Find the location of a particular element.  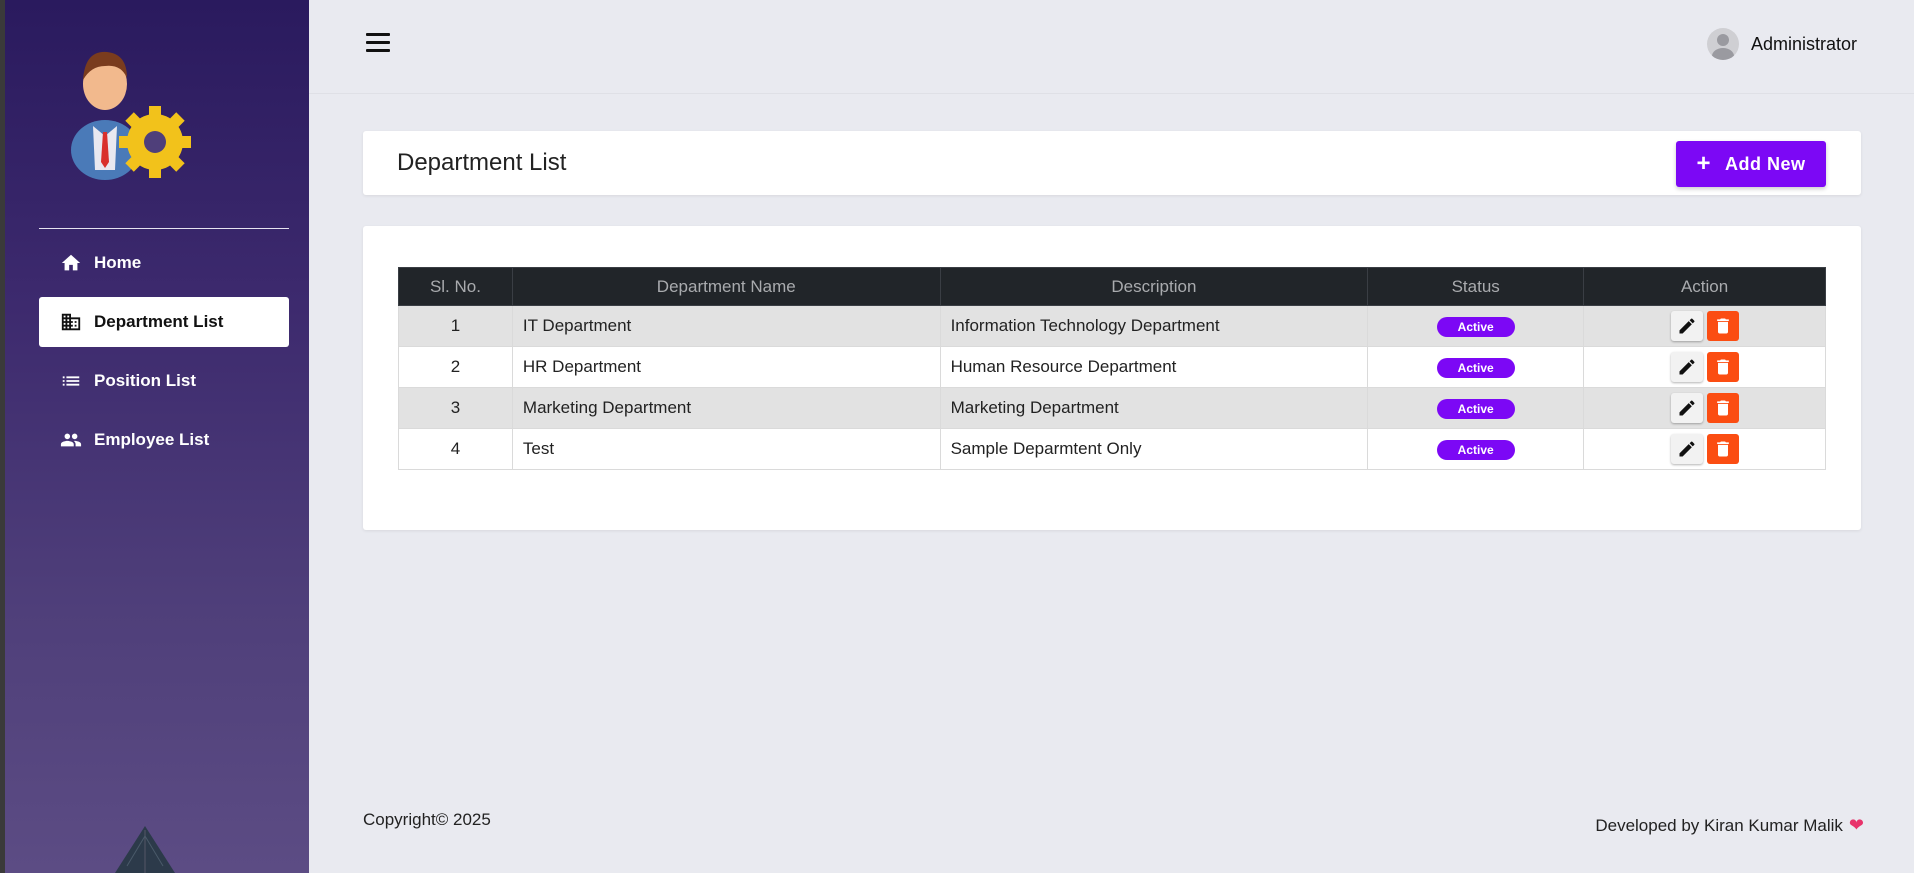

column-header: Status is located at coordinates (1476, 286).